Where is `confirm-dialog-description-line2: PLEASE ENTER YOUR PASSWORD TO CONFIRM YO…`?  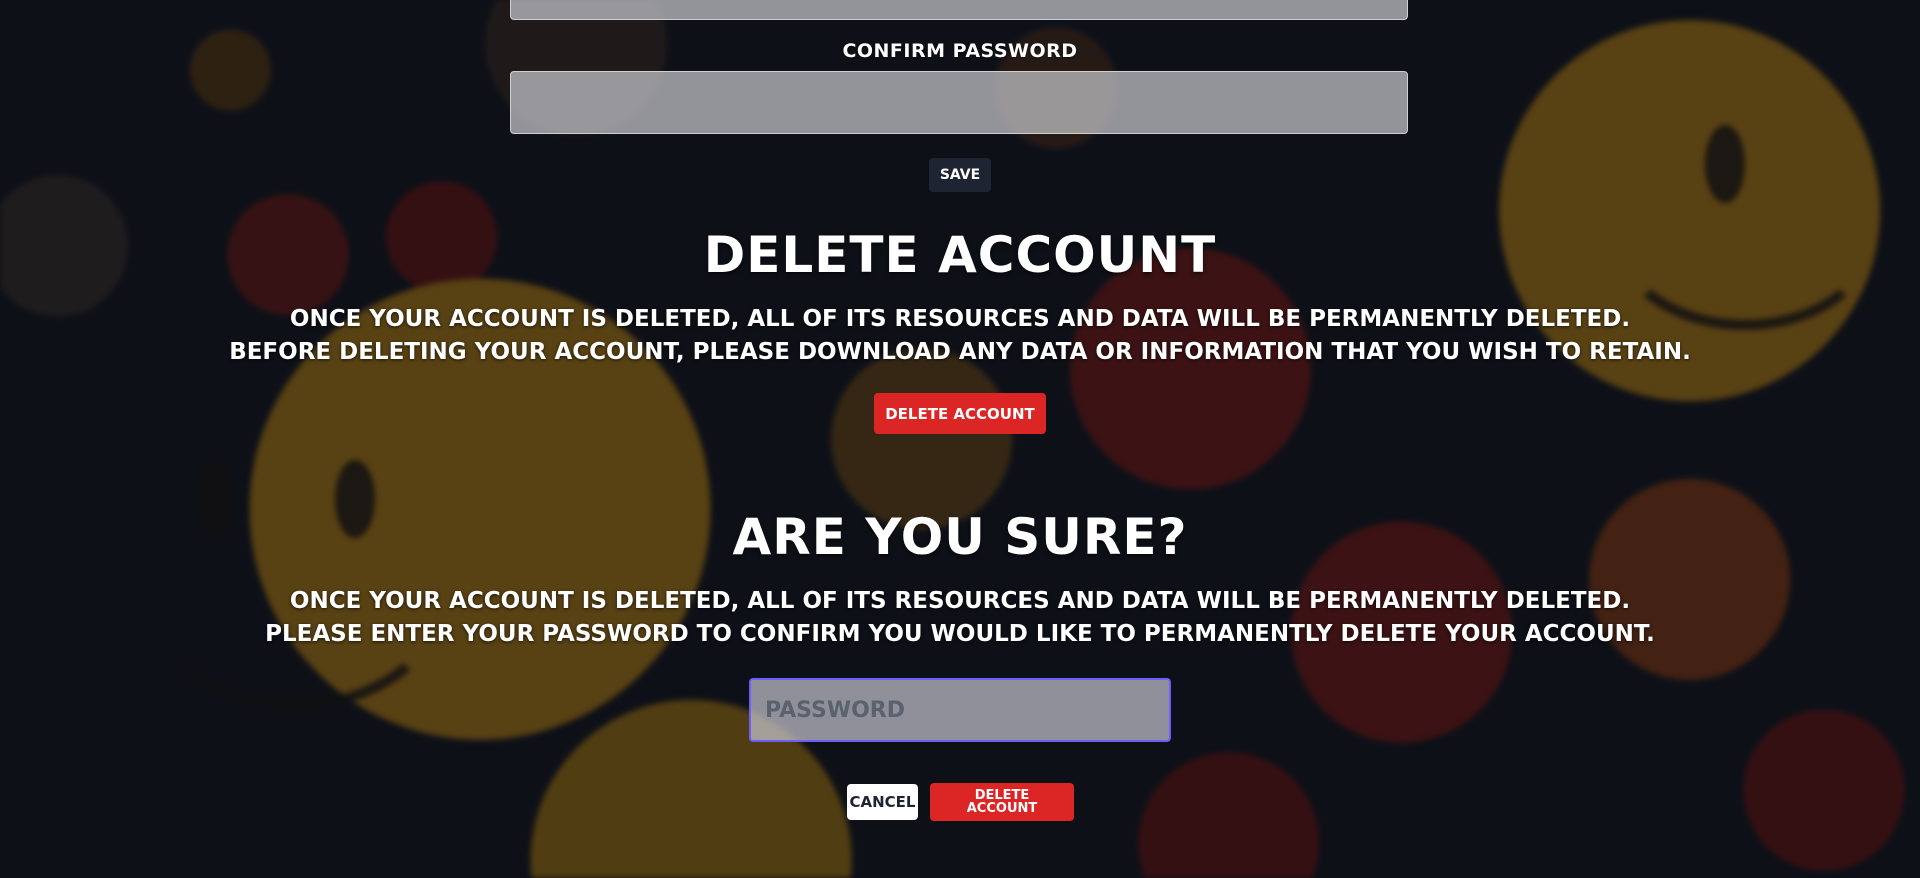 confirm-dialog-description-line2: PLEASE ENTER YOUR PASSWORD TO CONFIRM YO… is located at coordinates (960, 634).